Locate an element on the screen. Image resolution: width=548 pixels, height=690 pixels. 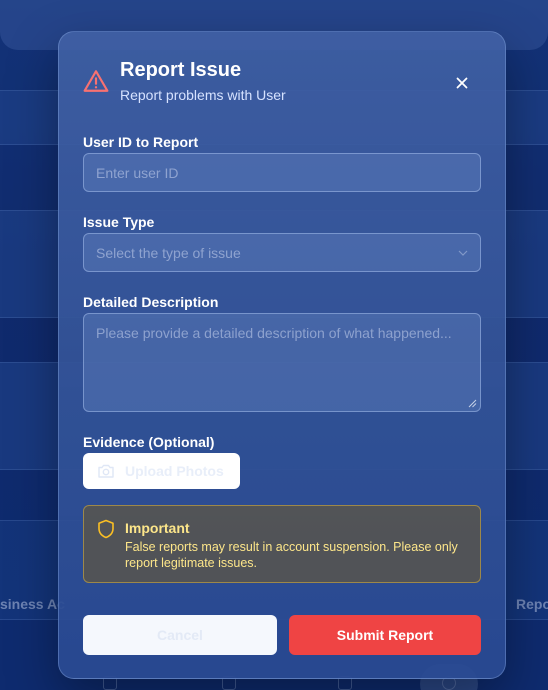
upload-photos-button: Upload Photos is located at coordinates (161, 471).